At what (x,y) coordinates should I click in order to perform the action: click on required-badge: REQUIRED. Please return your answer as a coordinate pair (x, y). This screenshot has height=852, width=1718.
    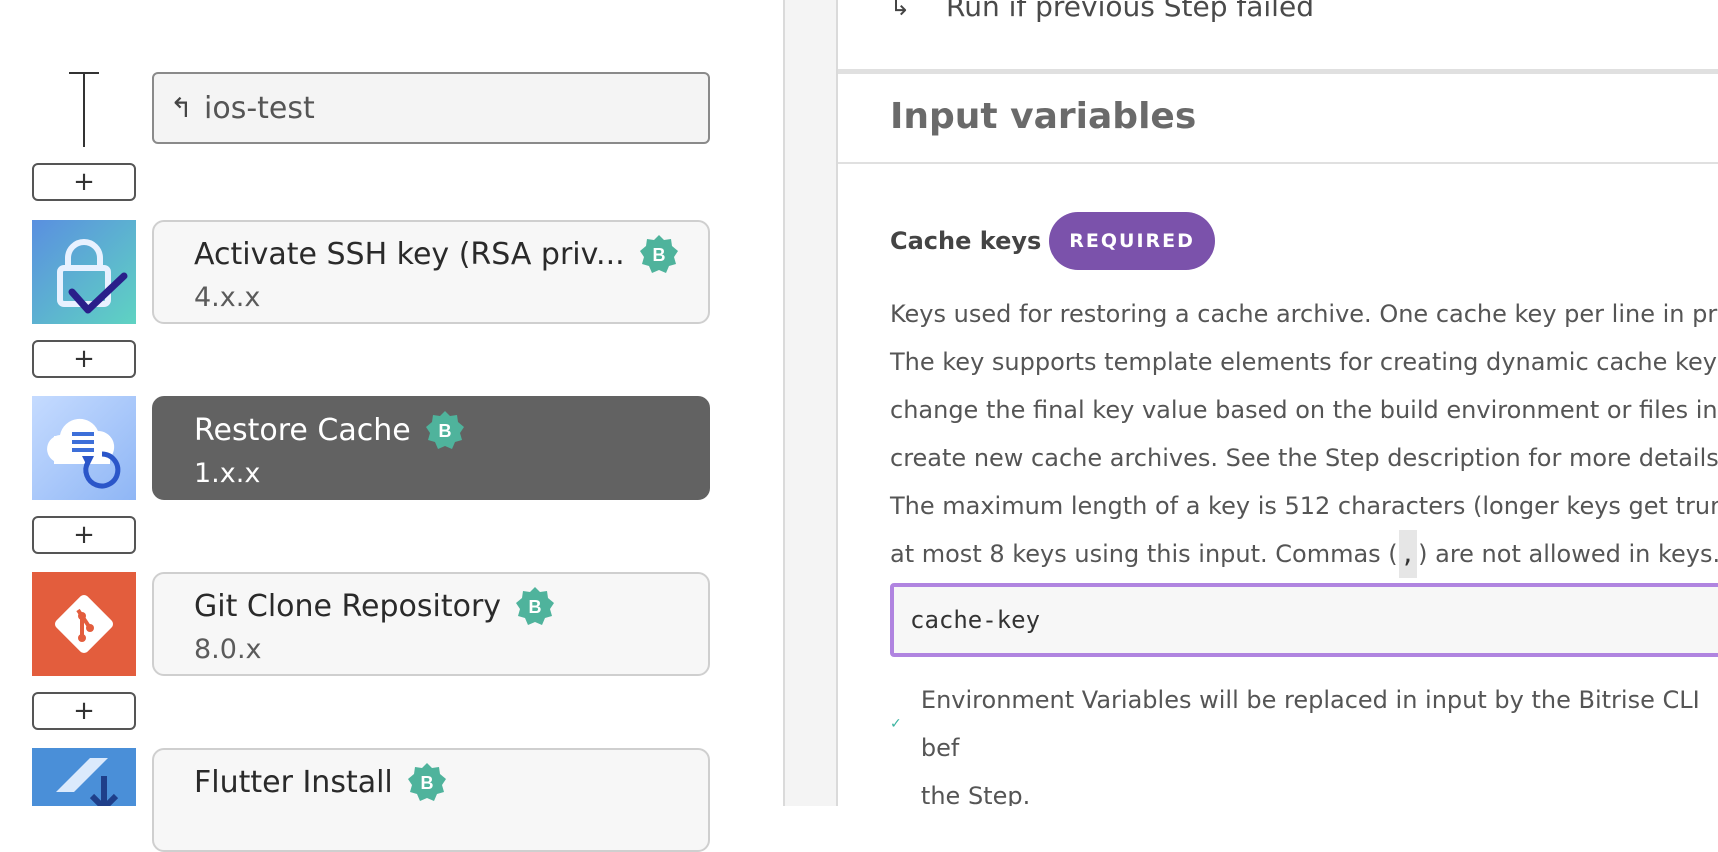
    Looking at the image, I should click on (1132, 241).